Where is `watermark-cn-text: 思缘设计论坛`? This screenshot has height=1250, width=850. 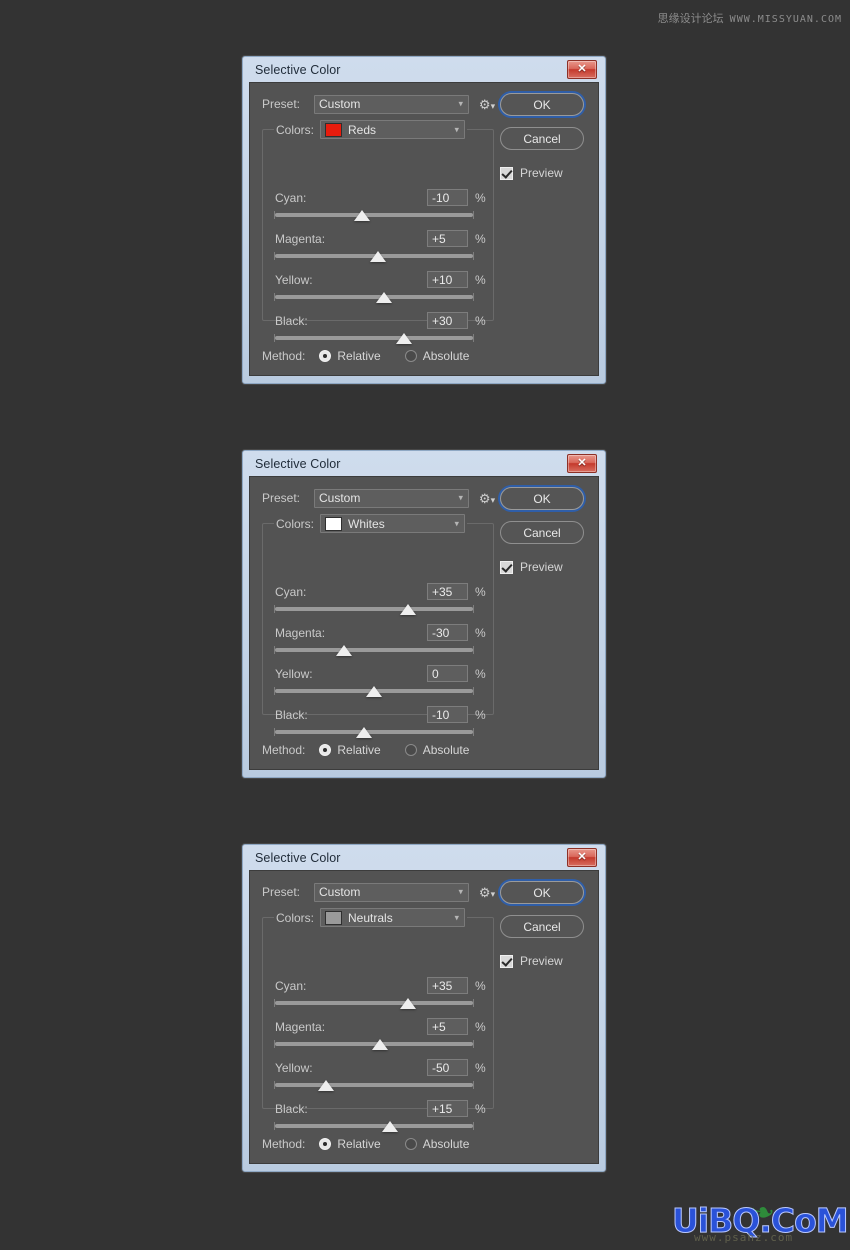 watermark-cn-text: 思缘设计论坛 is located at coordinates (690, 18).